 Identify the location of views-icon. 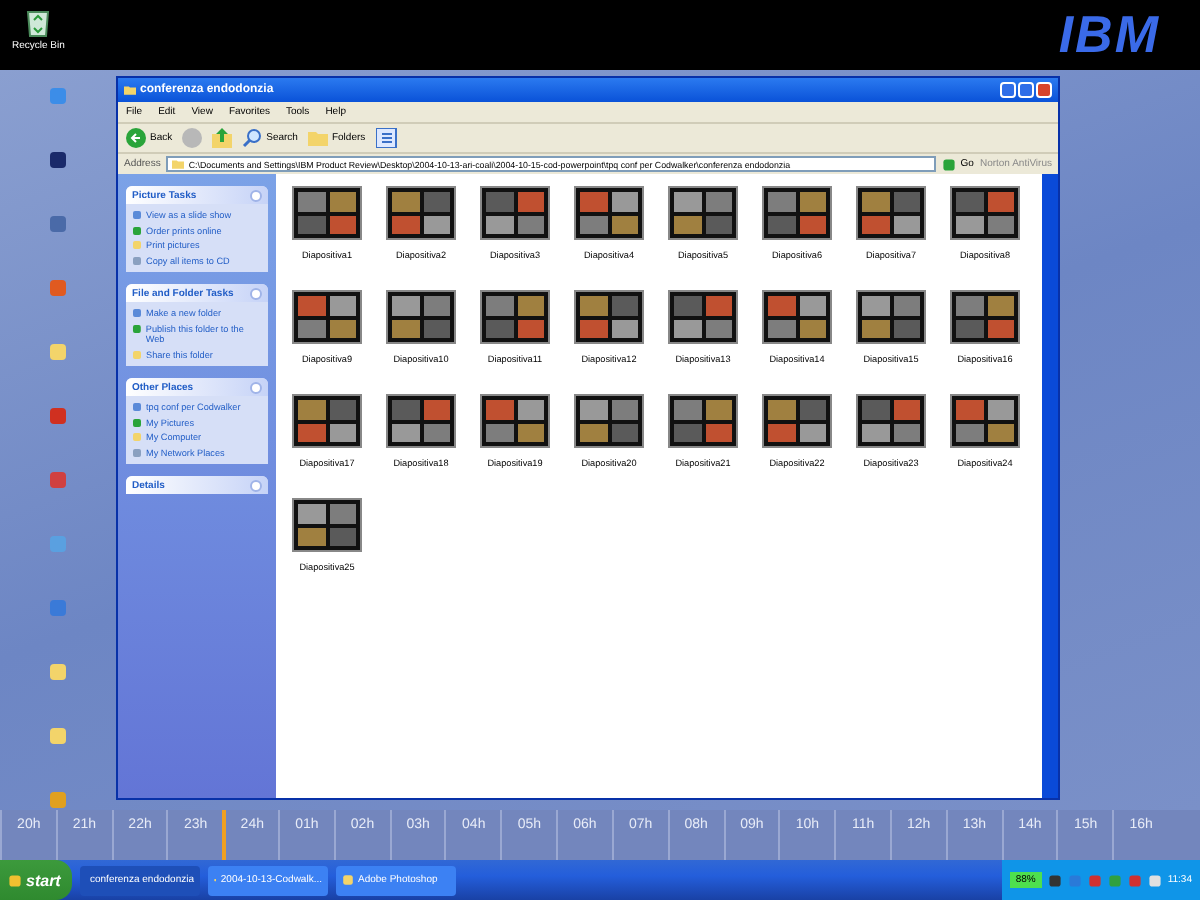
(387, 138).